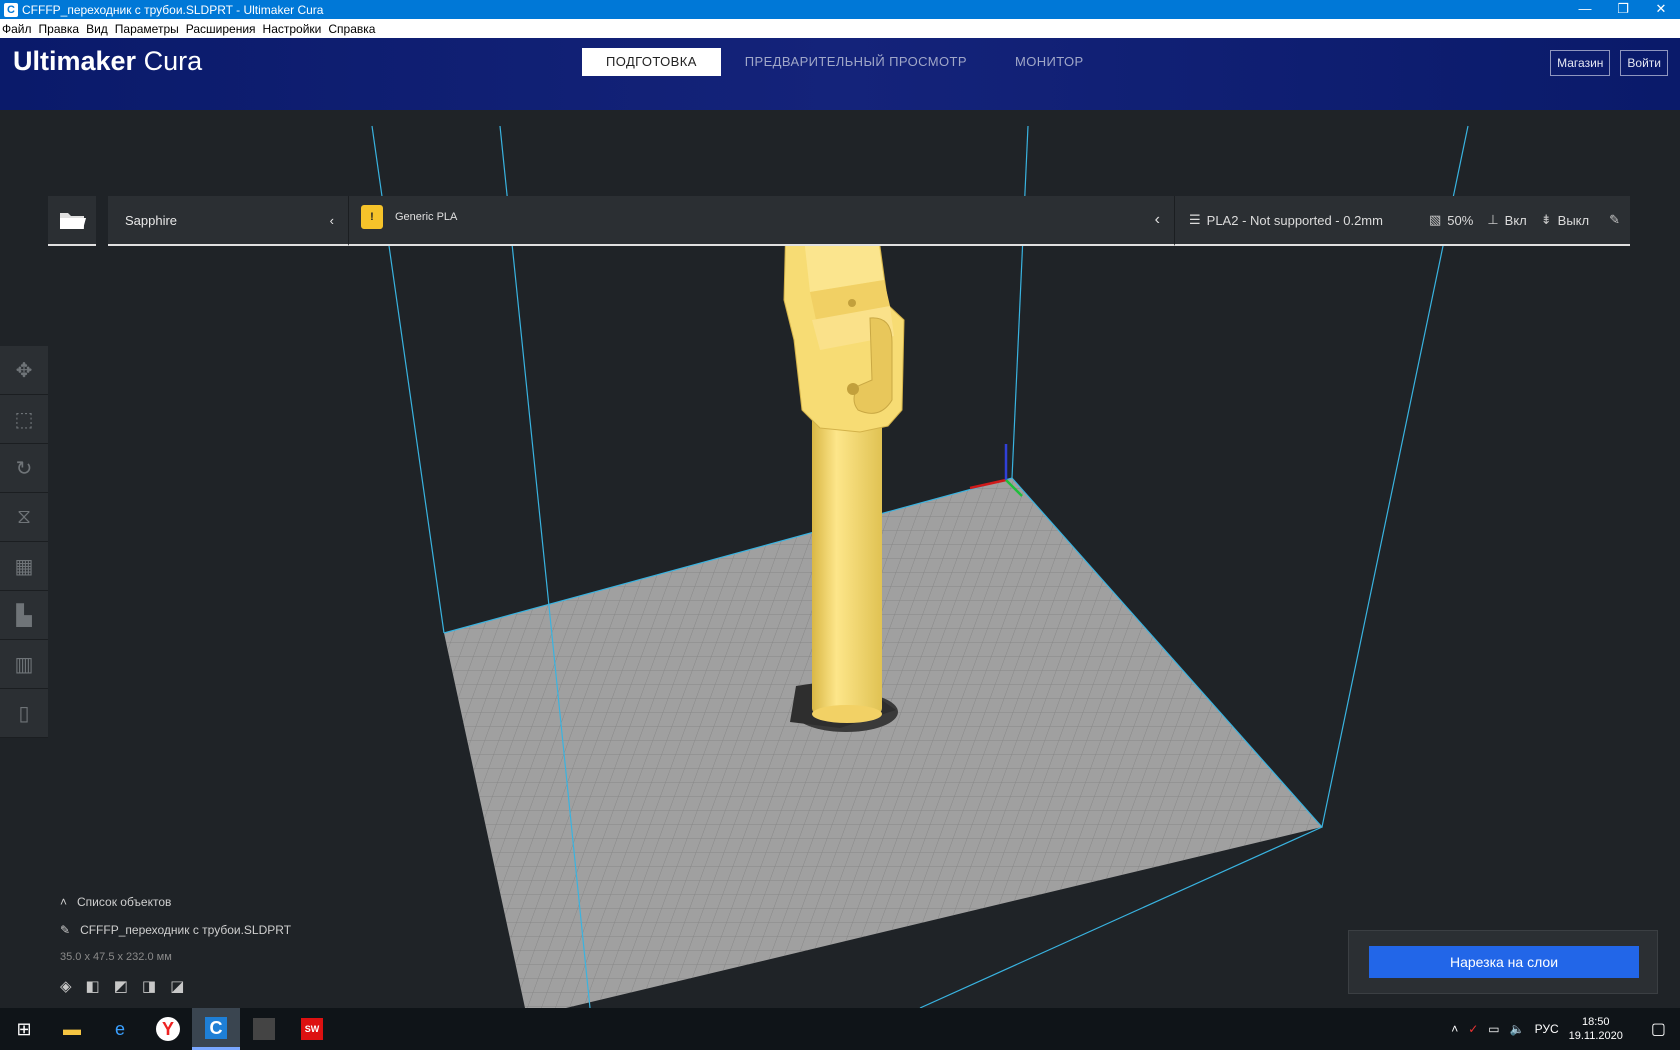 This screenshot has width=1680, height=1050. I want to click on close-button: ✕, so click(1661, 9).